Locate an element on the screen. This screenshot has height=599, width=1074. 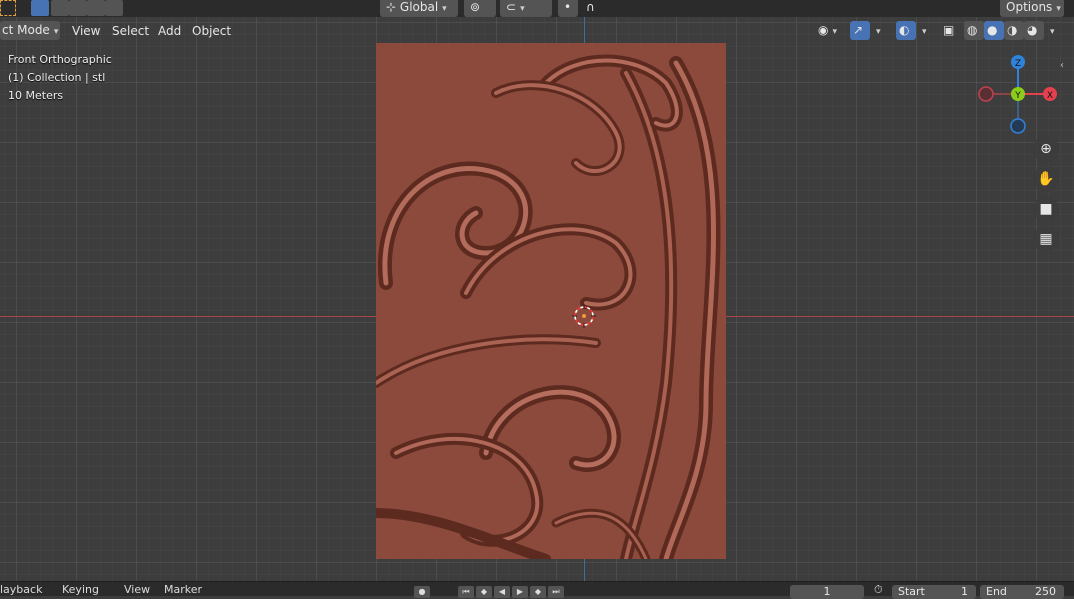
snapping-dropdown: ⊂ ▾ is located at coordinates (526, 8).